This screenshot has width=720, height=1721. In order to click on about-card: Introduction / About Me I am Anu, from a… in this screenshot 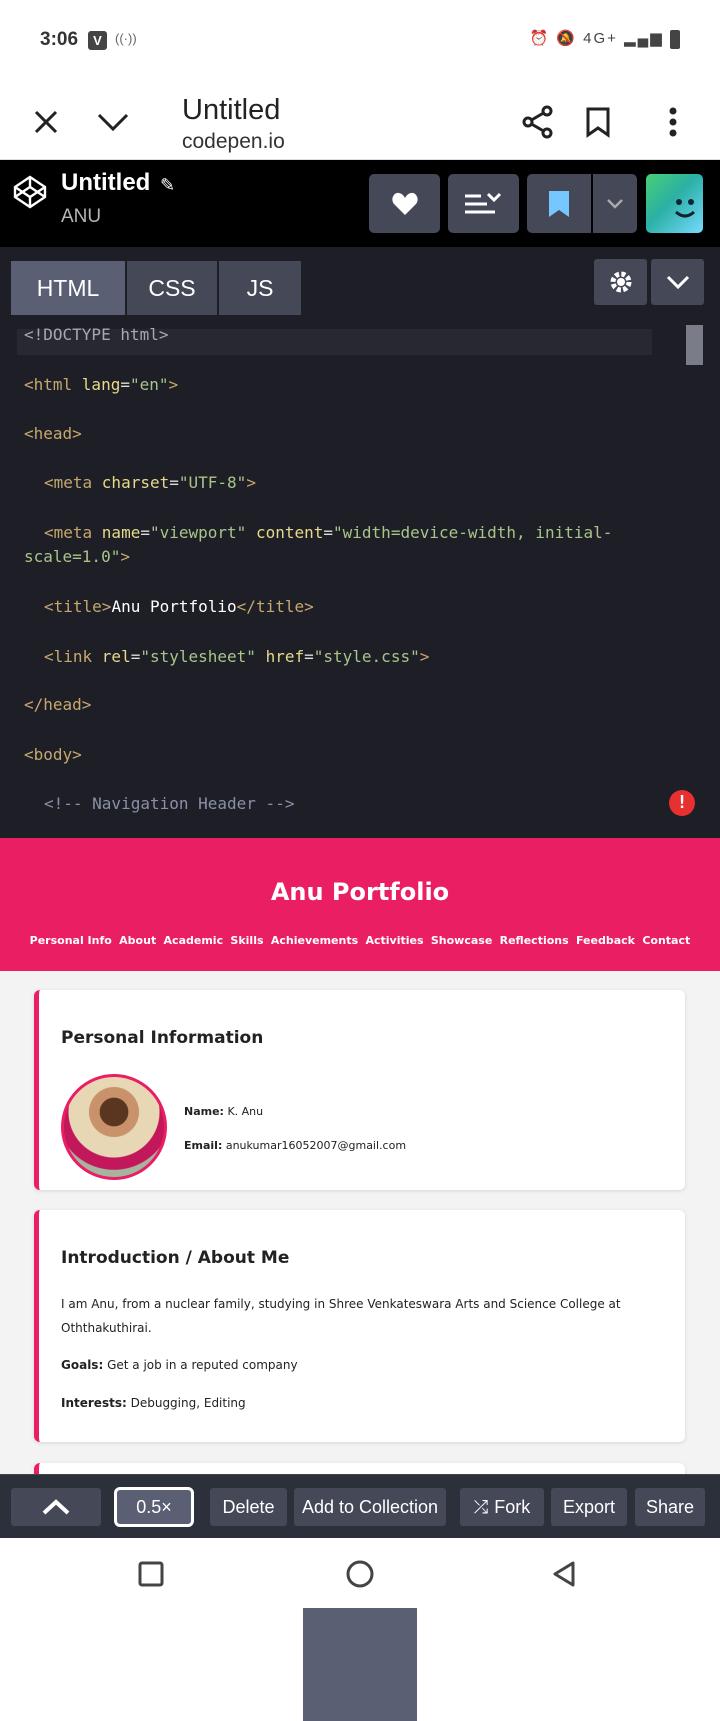, I will do `click(359, 1326)`.